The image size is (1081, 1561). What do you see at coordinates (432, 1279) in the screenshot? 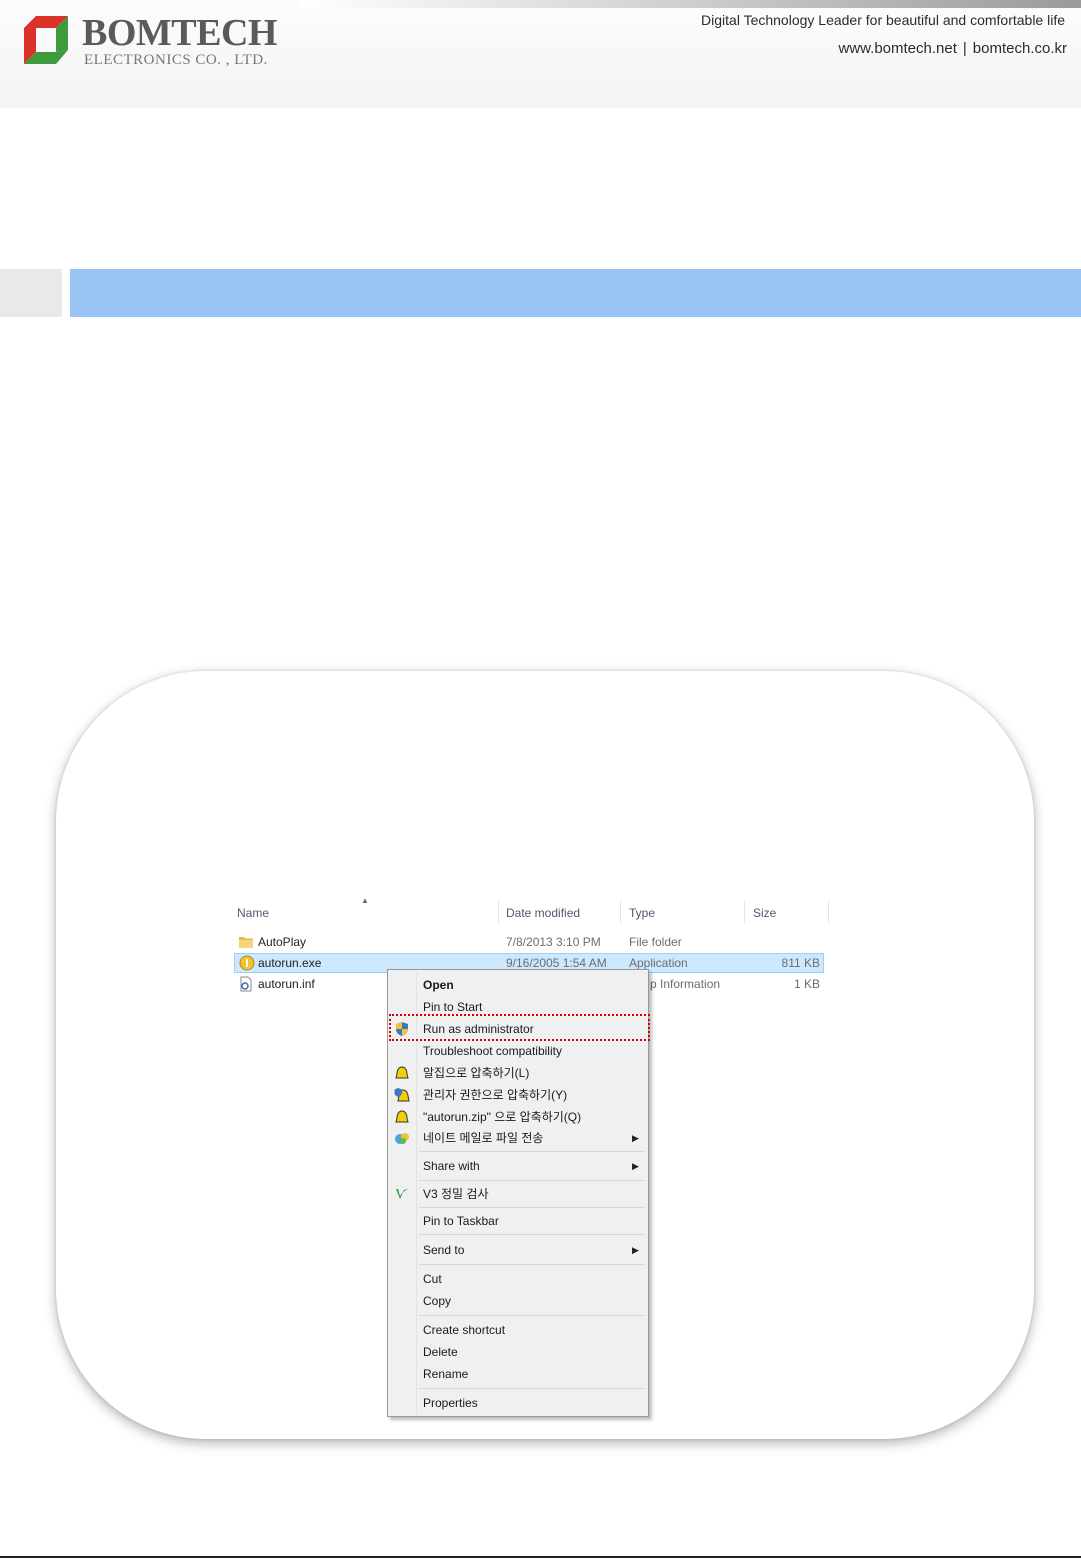
I see `menu-item-cut: Cut` at bounding box center [432, 1279].